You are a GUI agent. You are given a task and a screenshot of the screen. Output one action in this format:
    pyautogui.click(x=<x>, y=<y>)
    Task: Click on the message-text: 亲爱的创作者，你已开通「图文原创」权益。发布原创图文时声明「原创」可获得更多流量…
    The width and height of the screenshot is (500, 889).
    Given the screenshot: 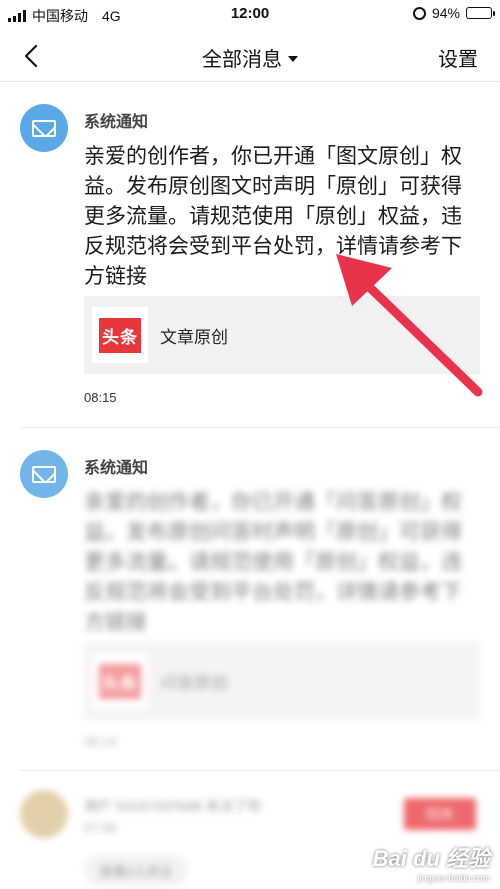 What is the action you would take?
    pyautogui.click(x=273, y=216)
    